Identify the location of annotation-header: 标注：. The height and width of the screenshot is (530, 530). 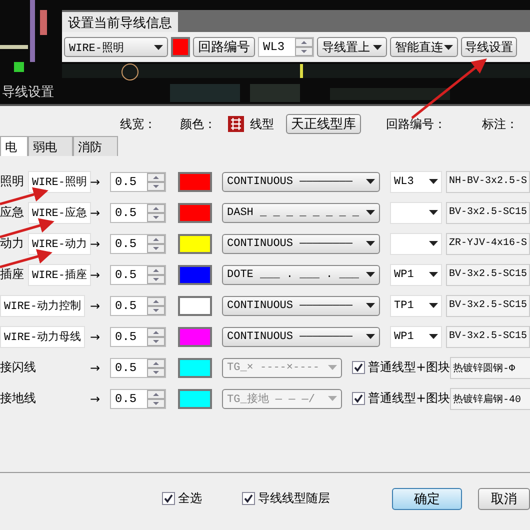
(500, 124).